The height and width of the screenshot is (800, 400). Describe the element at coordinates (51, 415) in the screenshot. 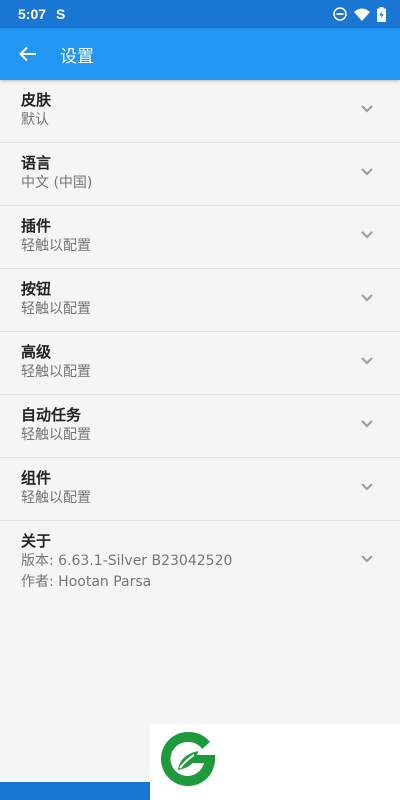

I see `settings-item-title: 自动任务` at that location.